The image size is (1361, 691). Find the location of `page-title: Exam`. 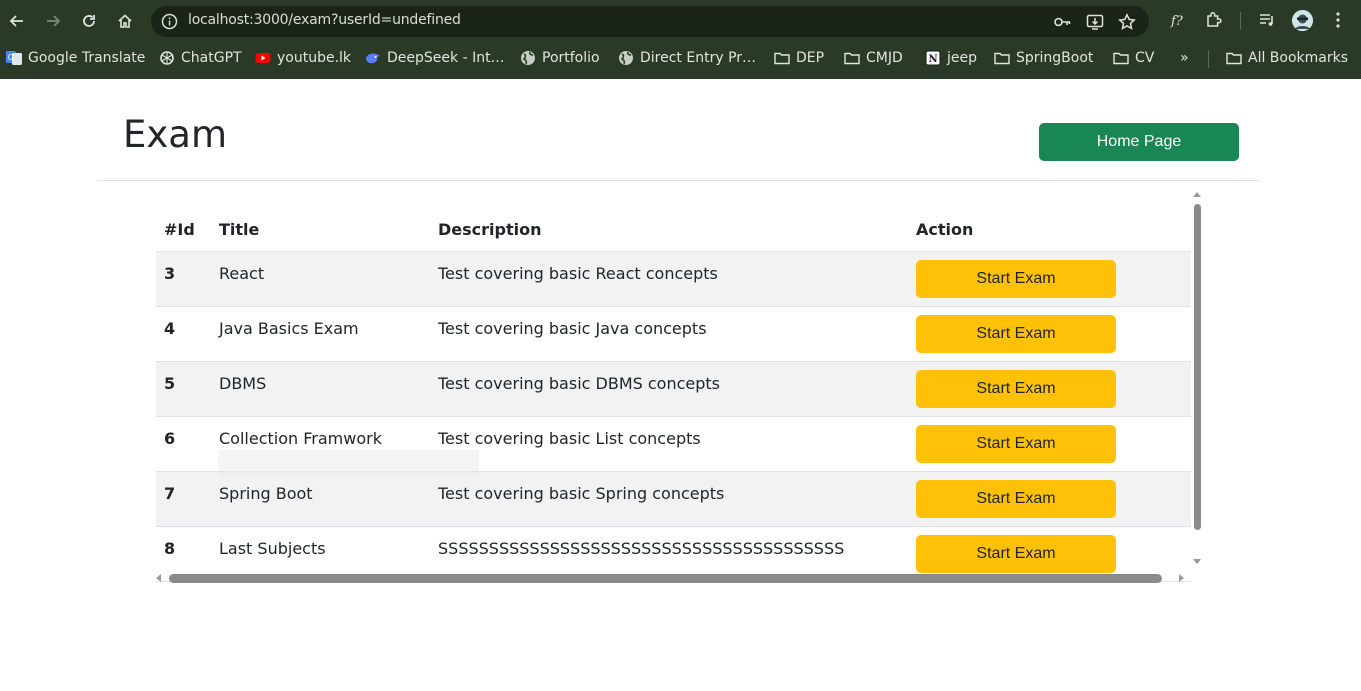

page-title: Exam is located at coordinates (175, 134).